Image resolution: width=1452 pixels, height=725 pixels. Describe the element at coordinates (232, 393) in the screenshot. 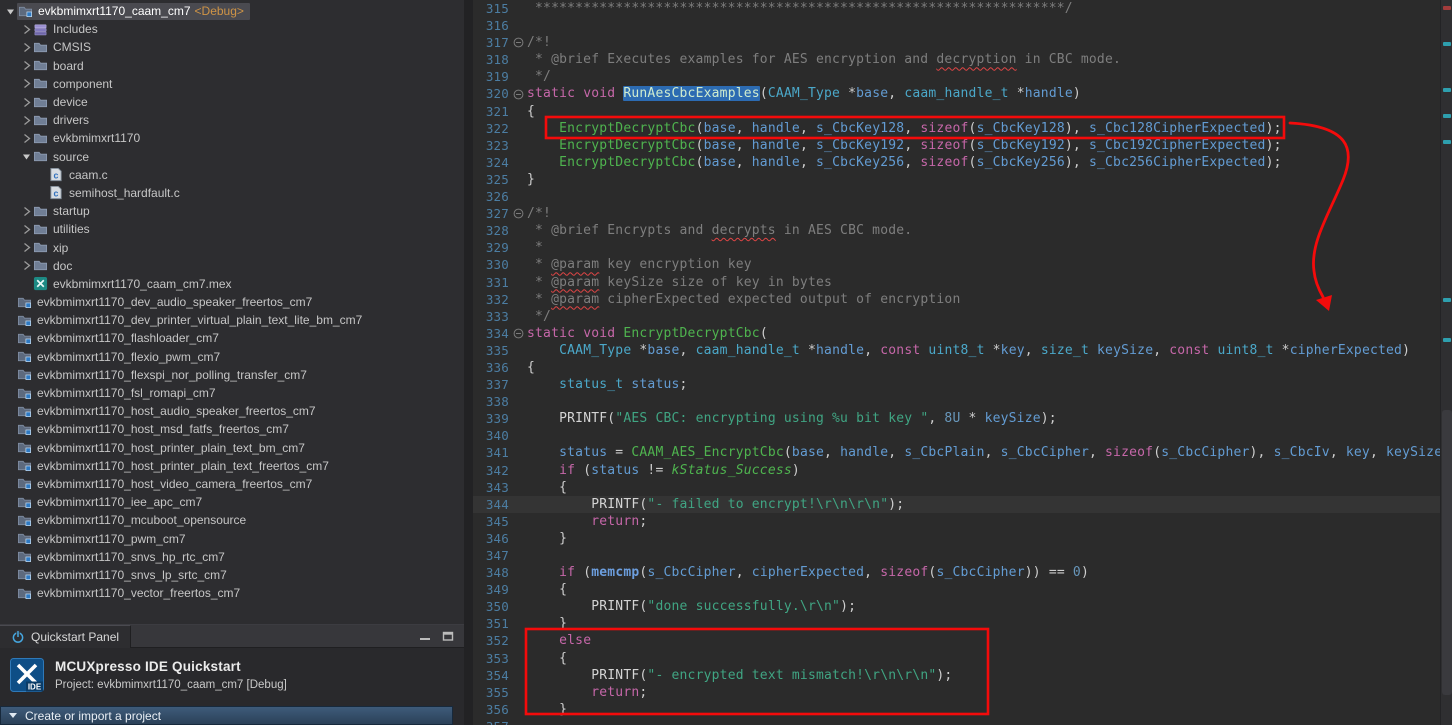

I see `tree-item-evkbmimxrt1170_fsl_romapi_cm7: evkbmimxrt1170_fsl_romapi_cm7` at that location.